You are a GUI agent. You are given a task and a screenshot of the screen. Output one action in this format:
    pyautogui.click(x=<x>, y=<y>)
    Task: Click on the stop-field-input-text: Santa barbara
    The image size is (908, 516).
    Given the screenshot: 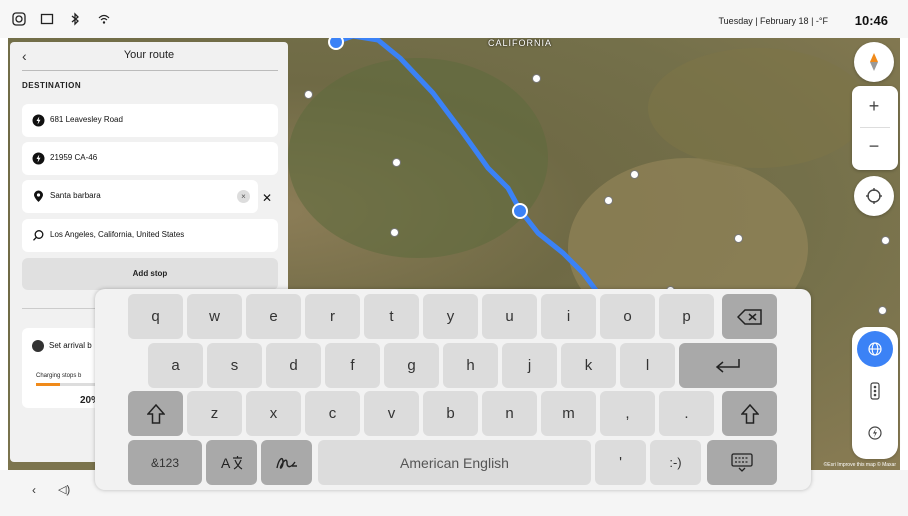 What is the action you would take?
    pyautogui.click(x=75, y=195)
    